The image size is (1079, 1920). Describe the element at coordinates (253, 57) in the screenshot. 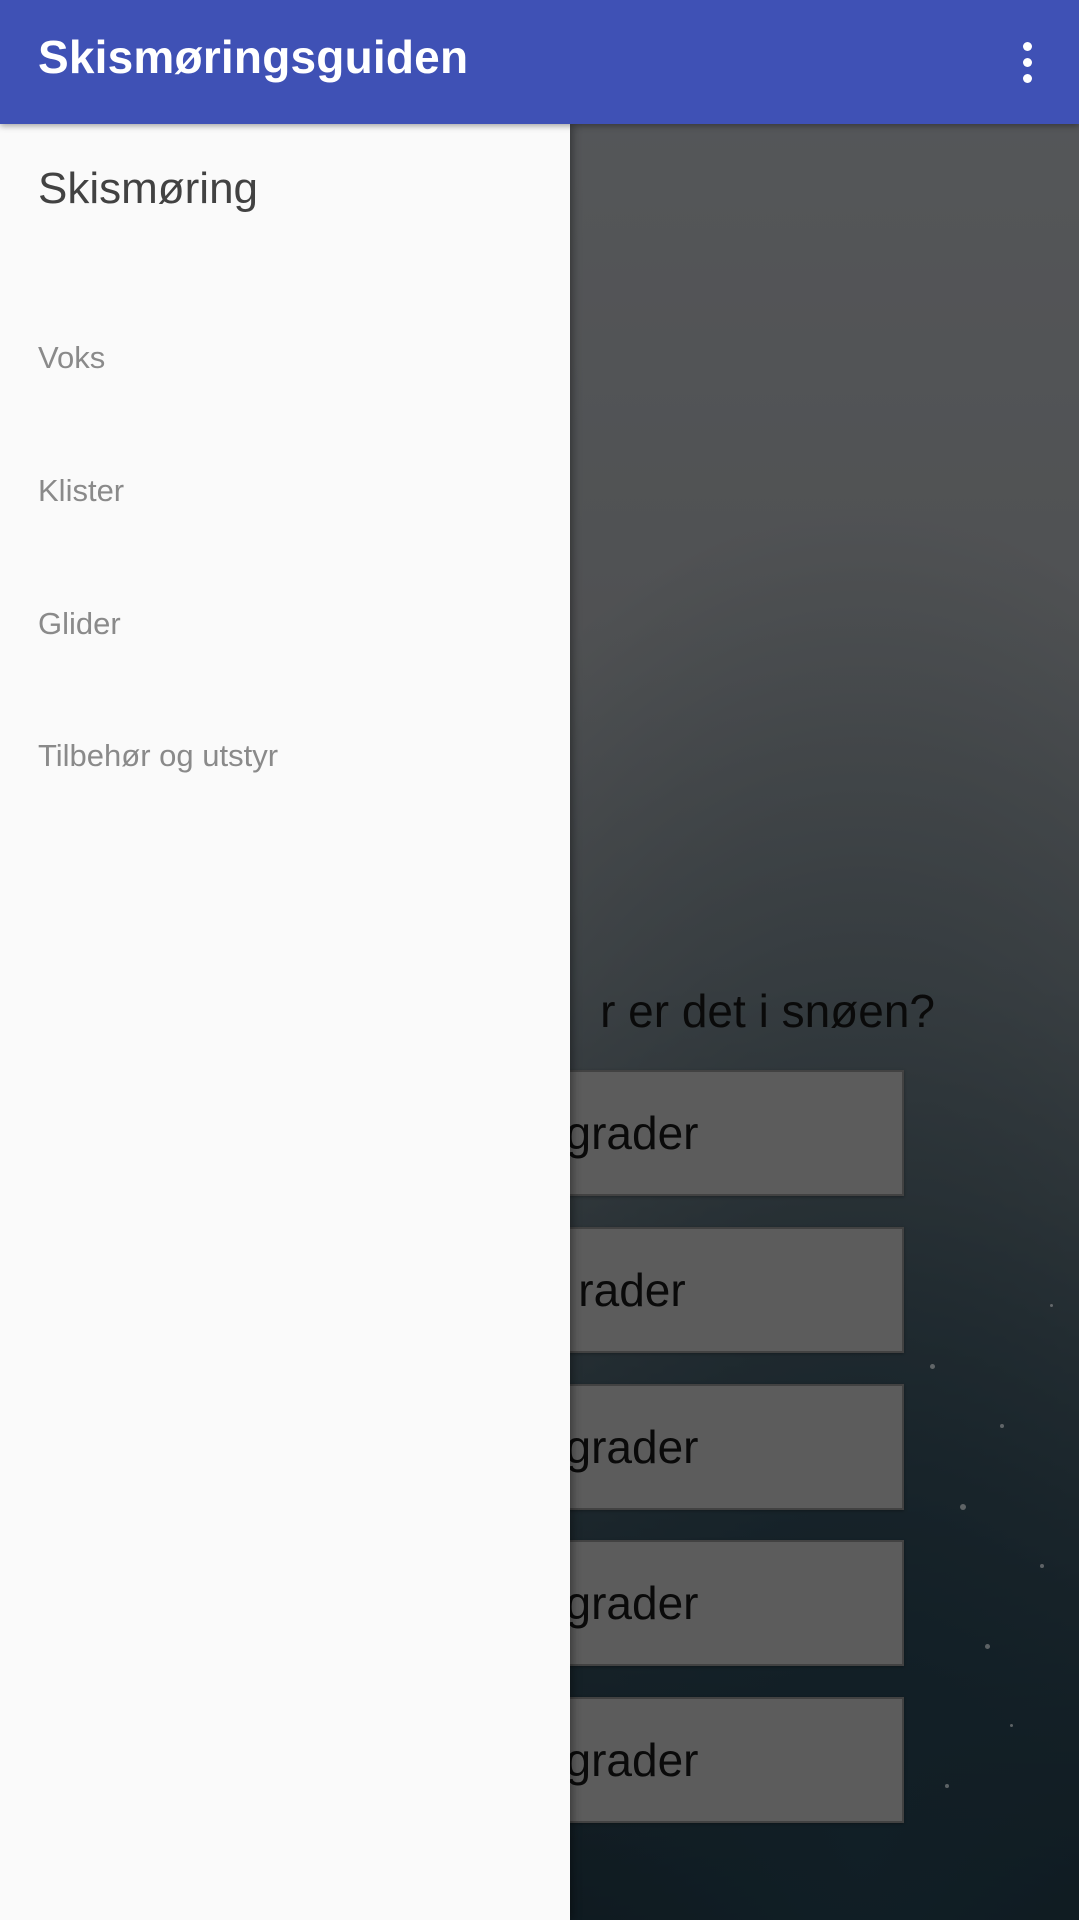

I see `app-title: Skismøringsguiden` at that location.